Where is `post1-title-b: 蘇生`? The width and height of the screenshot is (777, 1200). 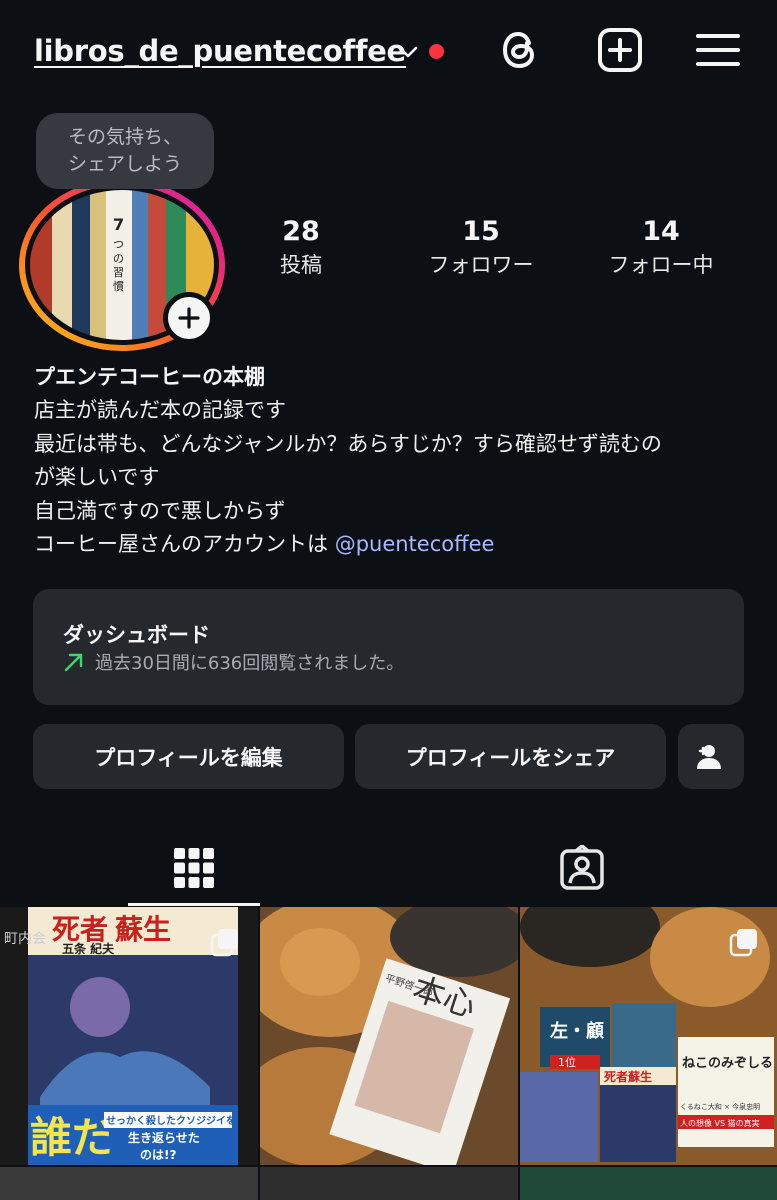
post1-title-b: 蘇生 is located at coordinates (143, 929).